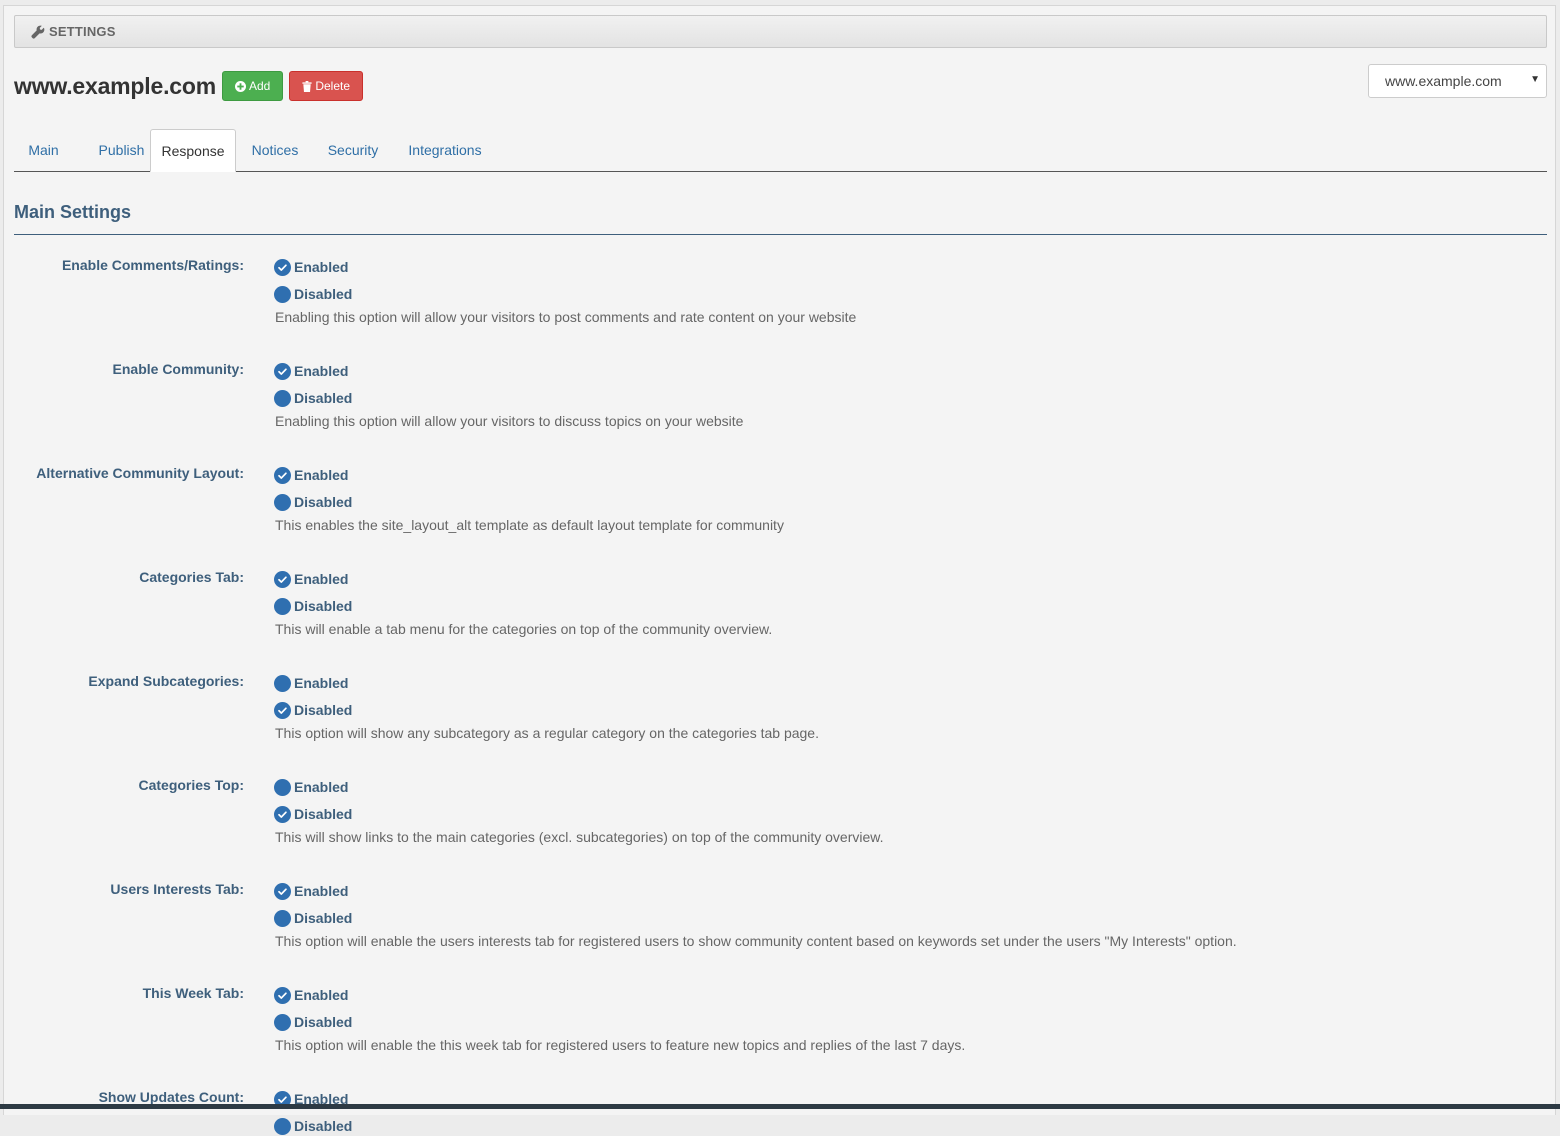 Image resolution: width=1560 pixels, height=1136 pixels. I want to click on site-select-value: www.example.com, so click(1443, 81).